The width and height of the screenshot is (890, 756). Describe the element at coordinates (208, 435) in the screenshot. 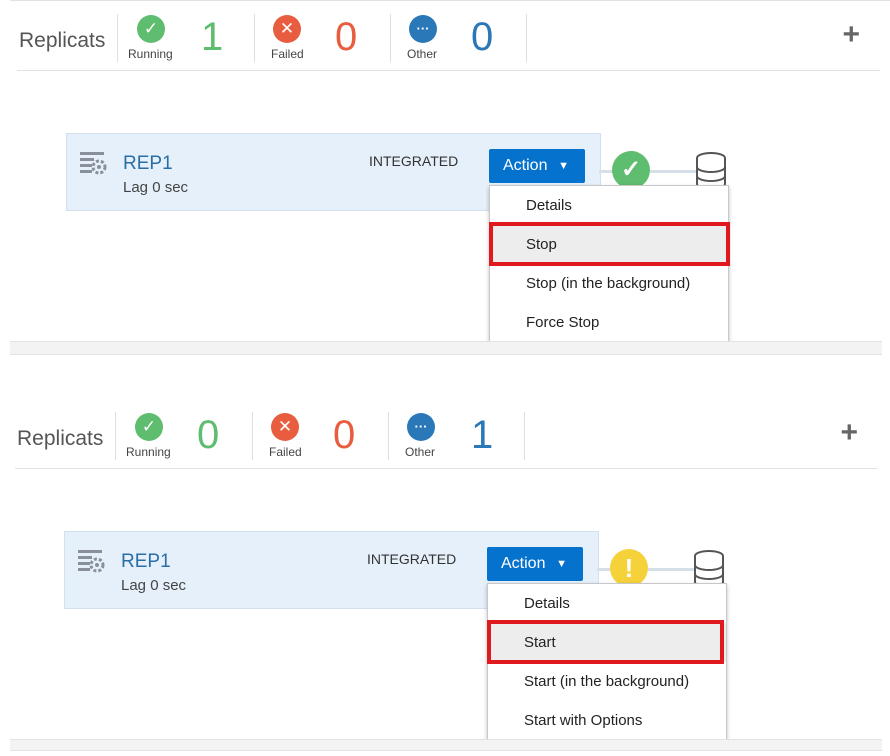

I see `running-count: 0` at that location.